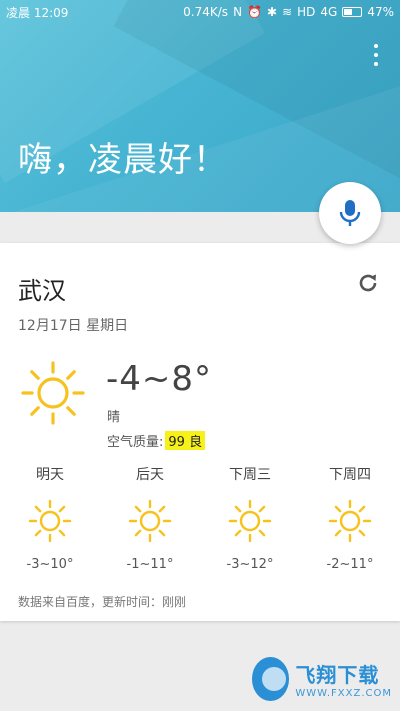 The height and width of the screenshot is (711, 400). I want to click on aqi-label: 空气质量:, so click(135, 442).